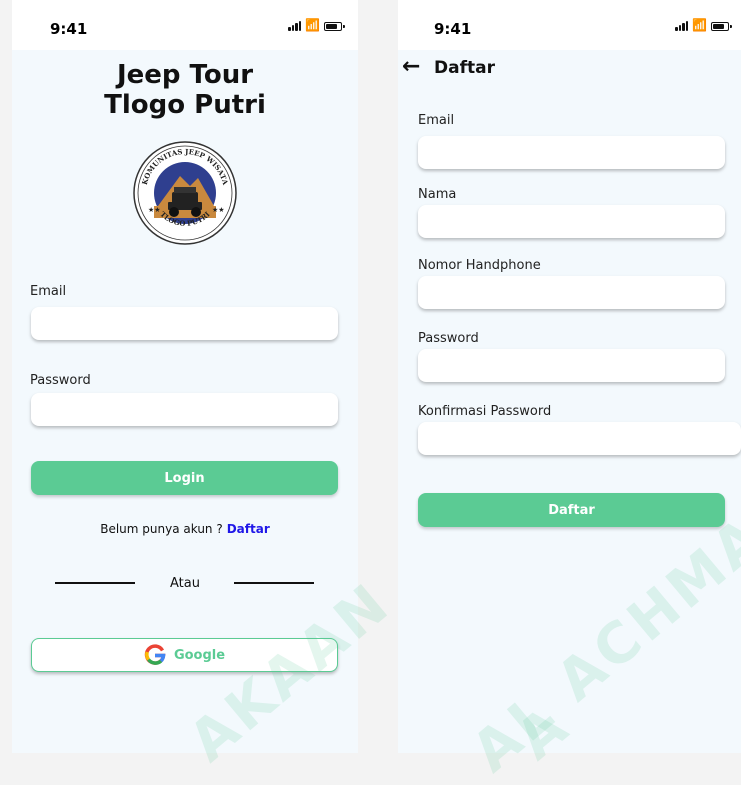 This screenshot has height=785, width=741. What do you see at coordinates (60, 380) in the screenshot?
I see `password-label: Password` at bounding box center [60, 380].